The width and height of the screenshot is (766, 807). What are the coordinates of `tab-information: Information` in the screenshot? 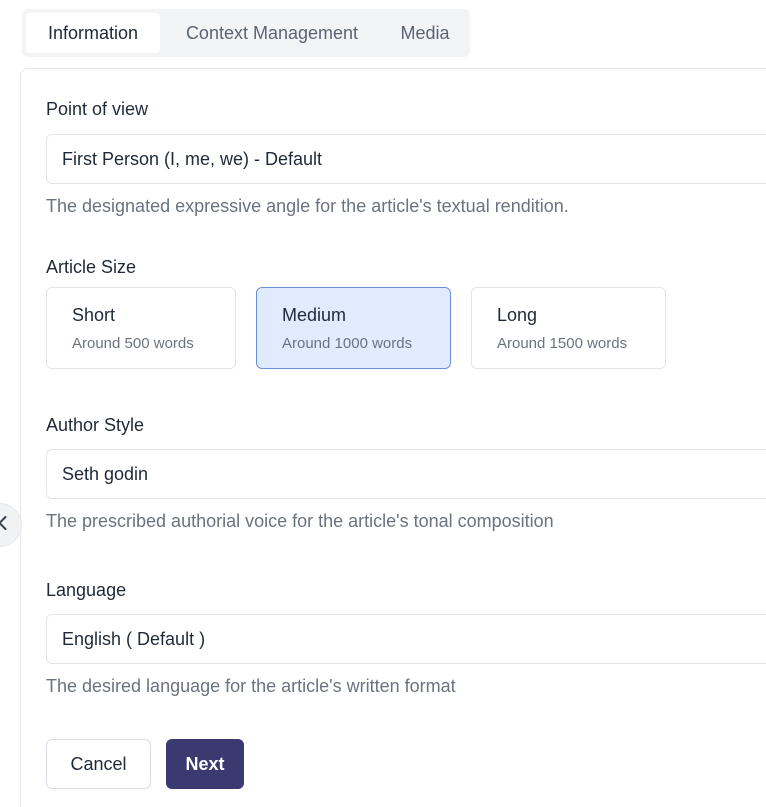 It's located at (93, 33).